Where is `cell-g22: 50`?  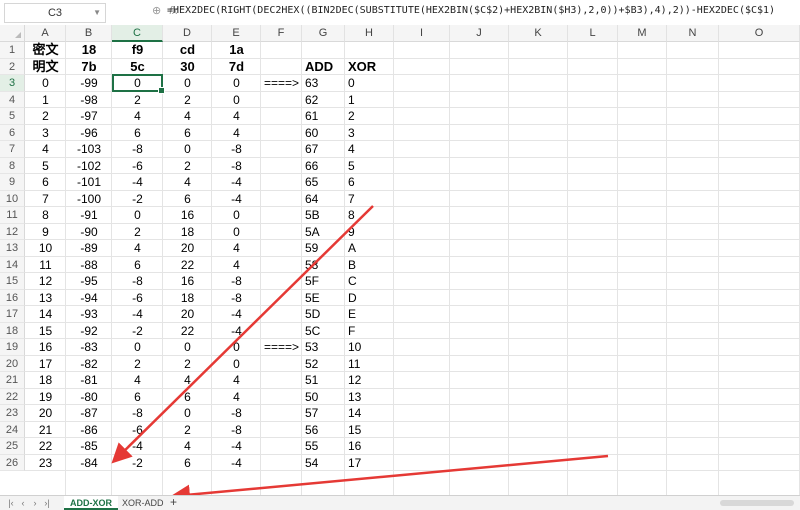
cell-g22: 50 is located at coordinates (325, 397).